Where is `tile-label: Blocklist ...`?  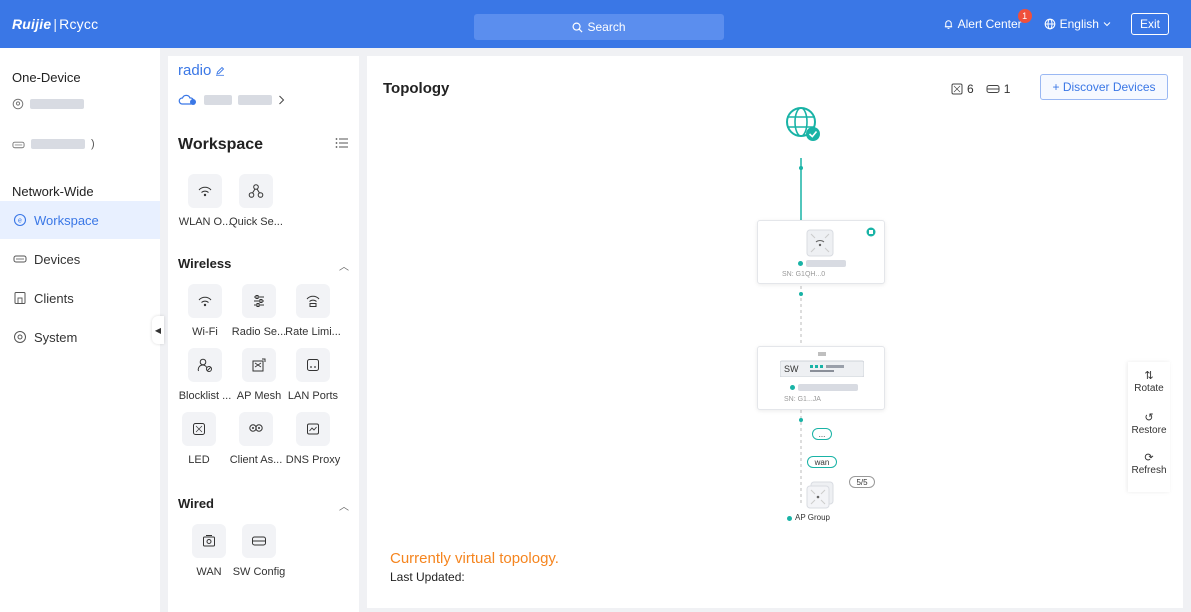 tile-label: Blocklist ... is located at coordinates (205, 396).